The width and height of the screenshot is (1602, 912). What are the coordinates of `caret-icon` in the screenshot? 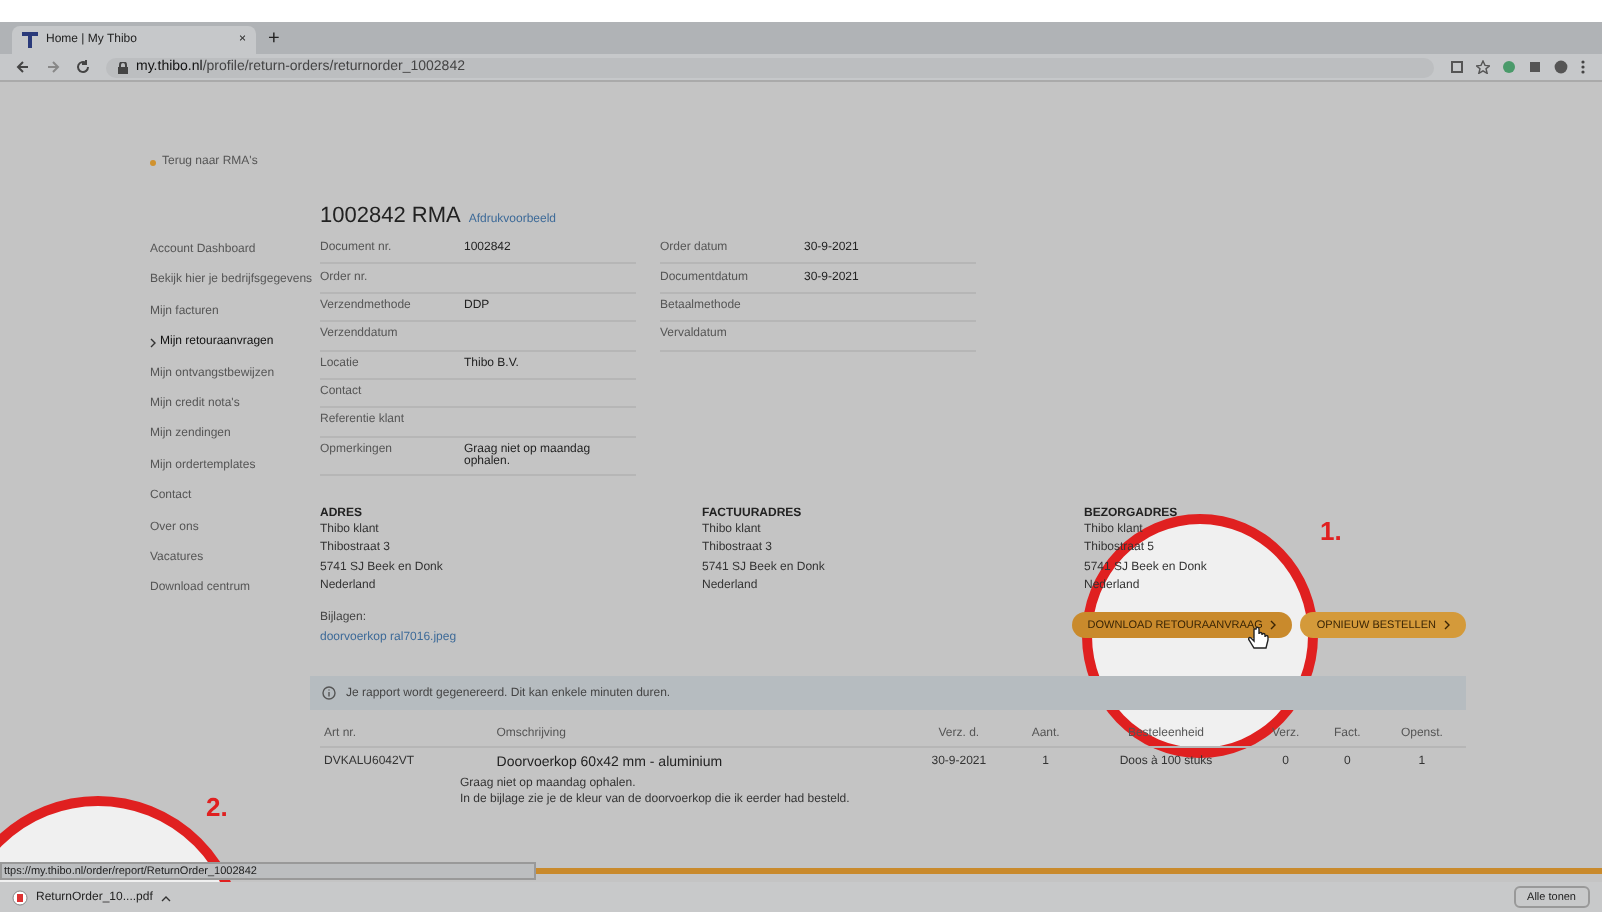 It's located at (166, 897).